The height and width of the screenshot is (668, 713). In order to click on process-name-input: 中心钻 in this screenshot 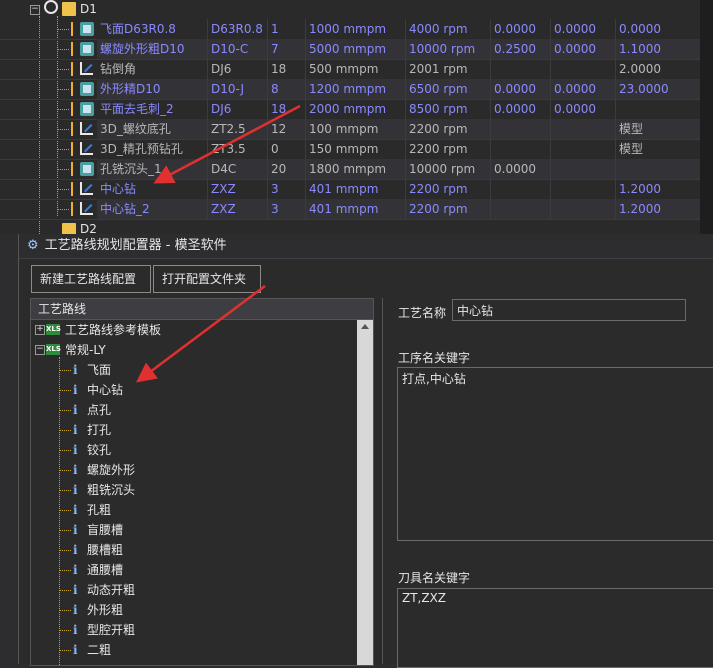, I will do `click(569, 310)`.